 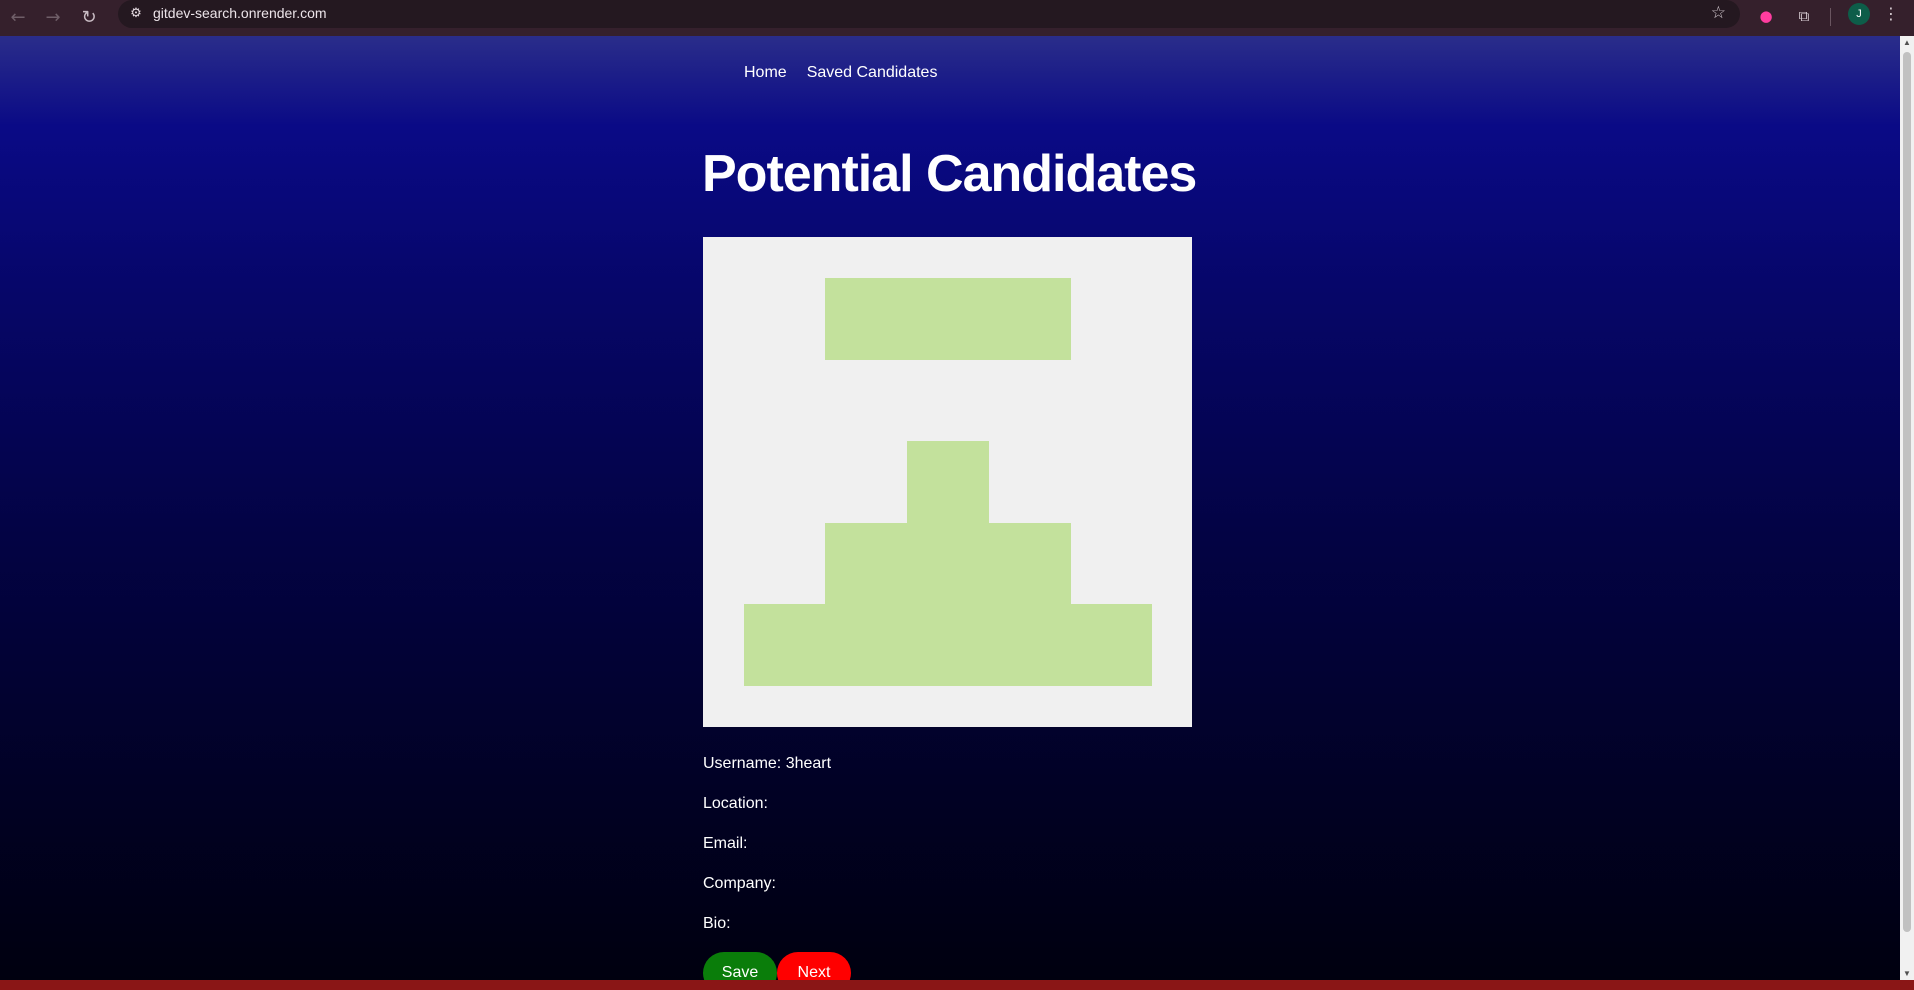 What do you see at coordinates (1891, 14) in the screenshot?
I see `browser-menu-icon: ⋮` at bounding box center [1891, 14].